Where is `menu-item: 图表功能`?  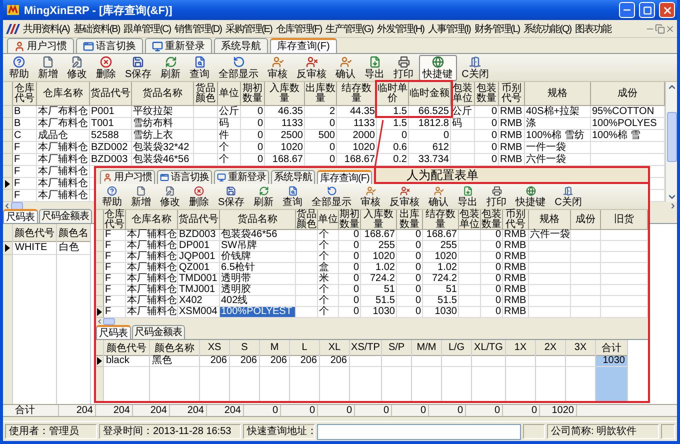 menu-item: 图表功能 is located at coordinates (593, 29).